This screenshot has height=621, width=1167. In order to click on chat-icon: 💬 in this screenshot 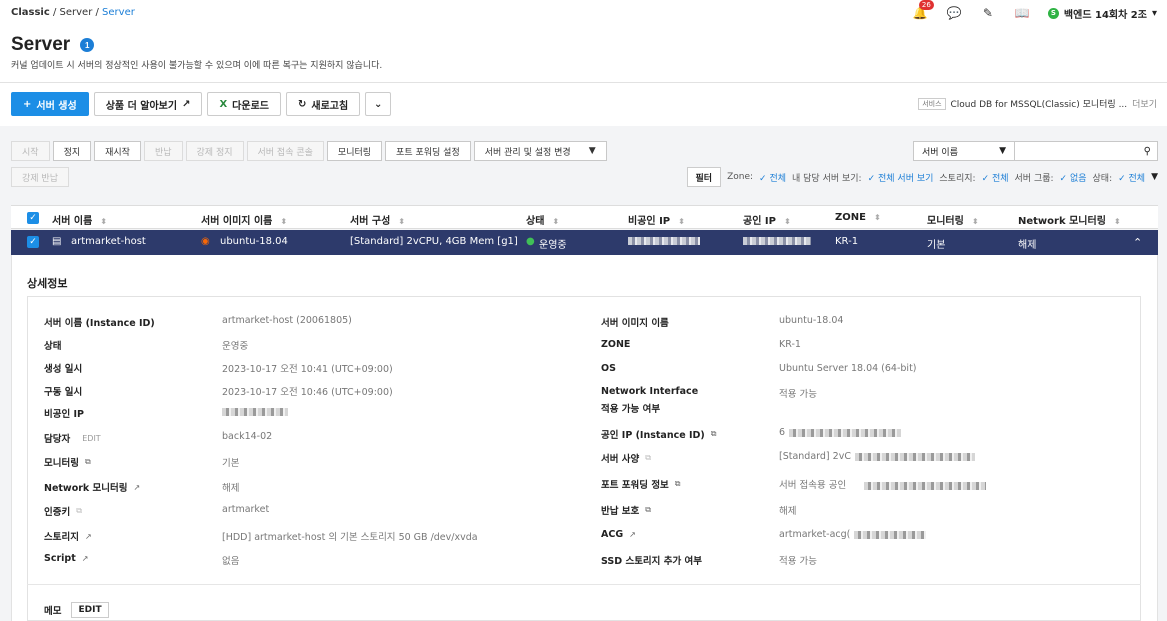, I will do `click(954, 13)`.